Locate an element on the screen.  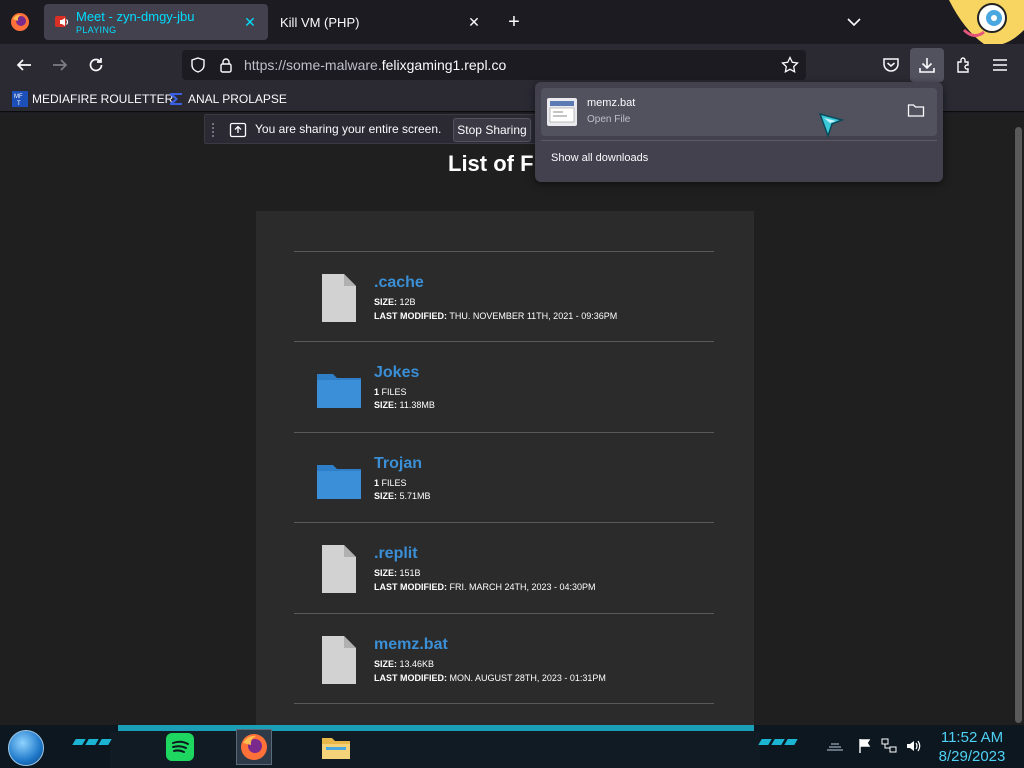
url-domain: felixgaming1.repl.co is located at coordinates (444, 65).